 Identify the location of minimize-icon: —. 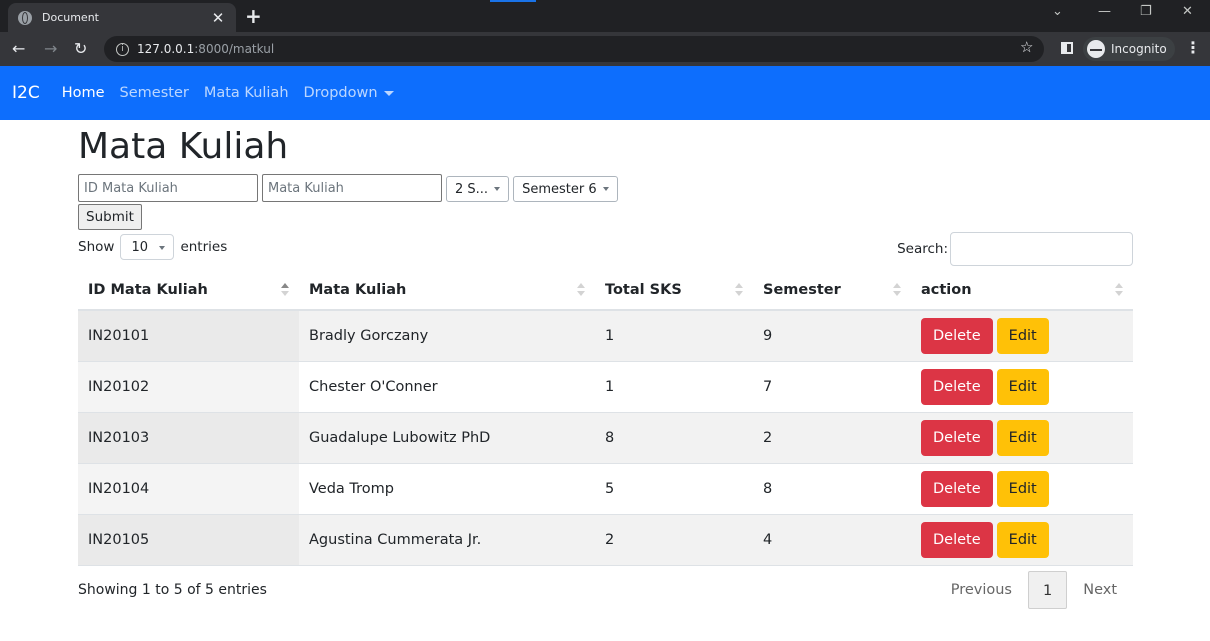
(1104, 11).